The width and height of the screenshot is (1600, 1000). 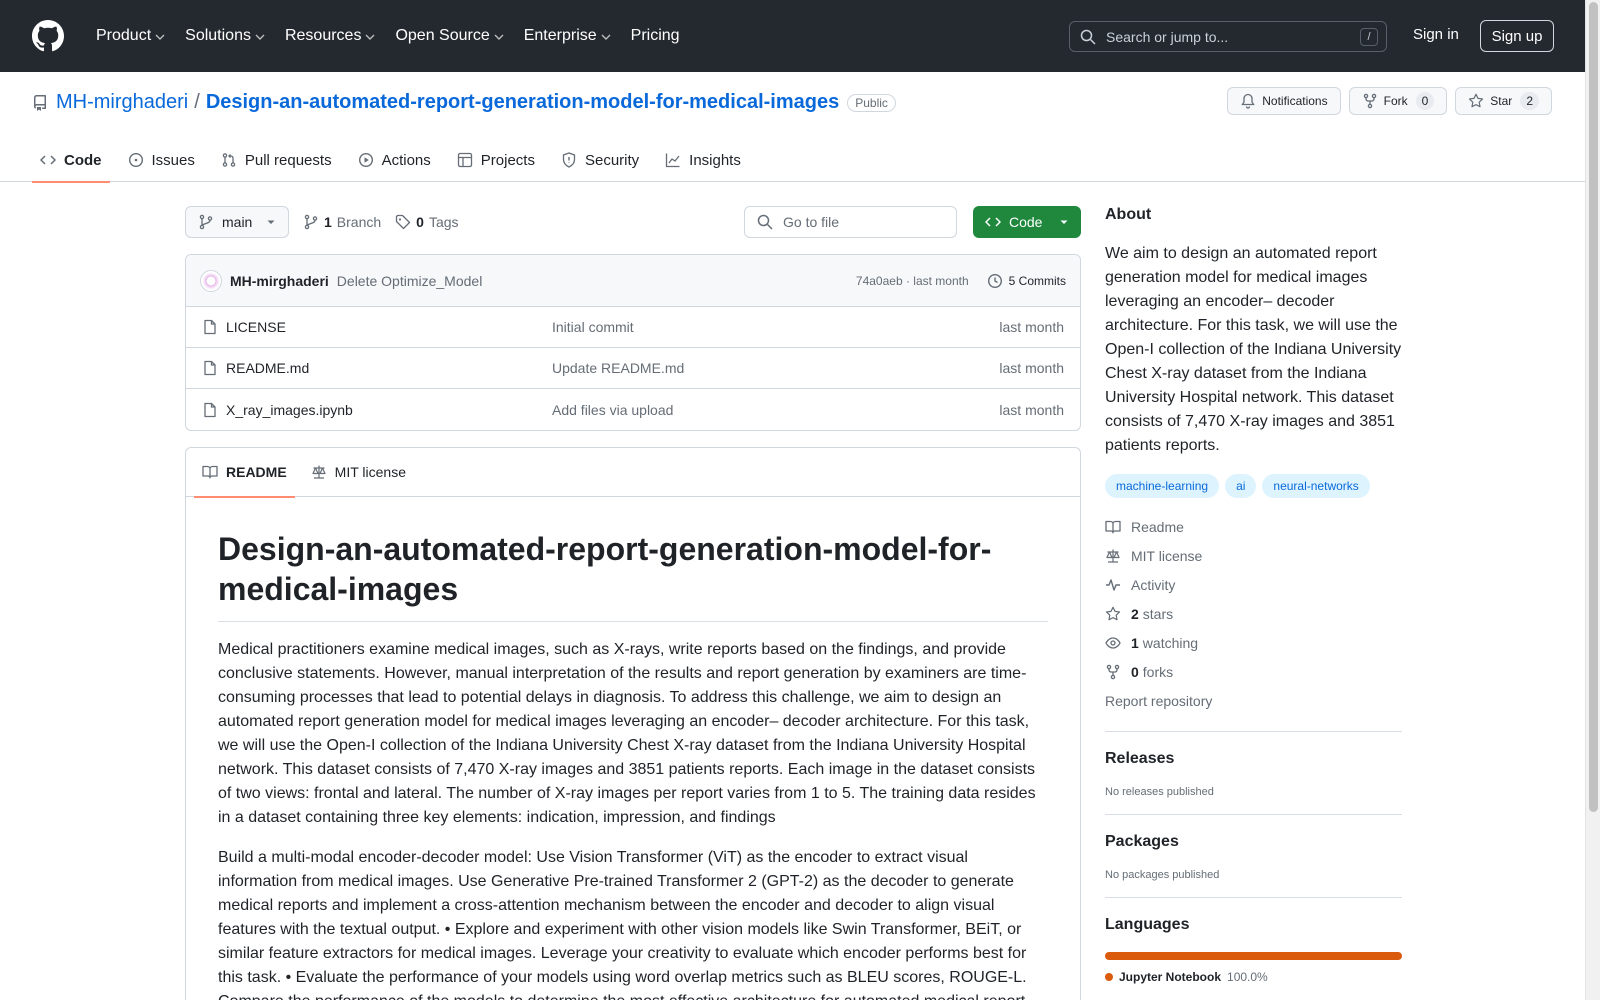 I want to click on language-percent: 100.0%, so click(x=1247, y=977).